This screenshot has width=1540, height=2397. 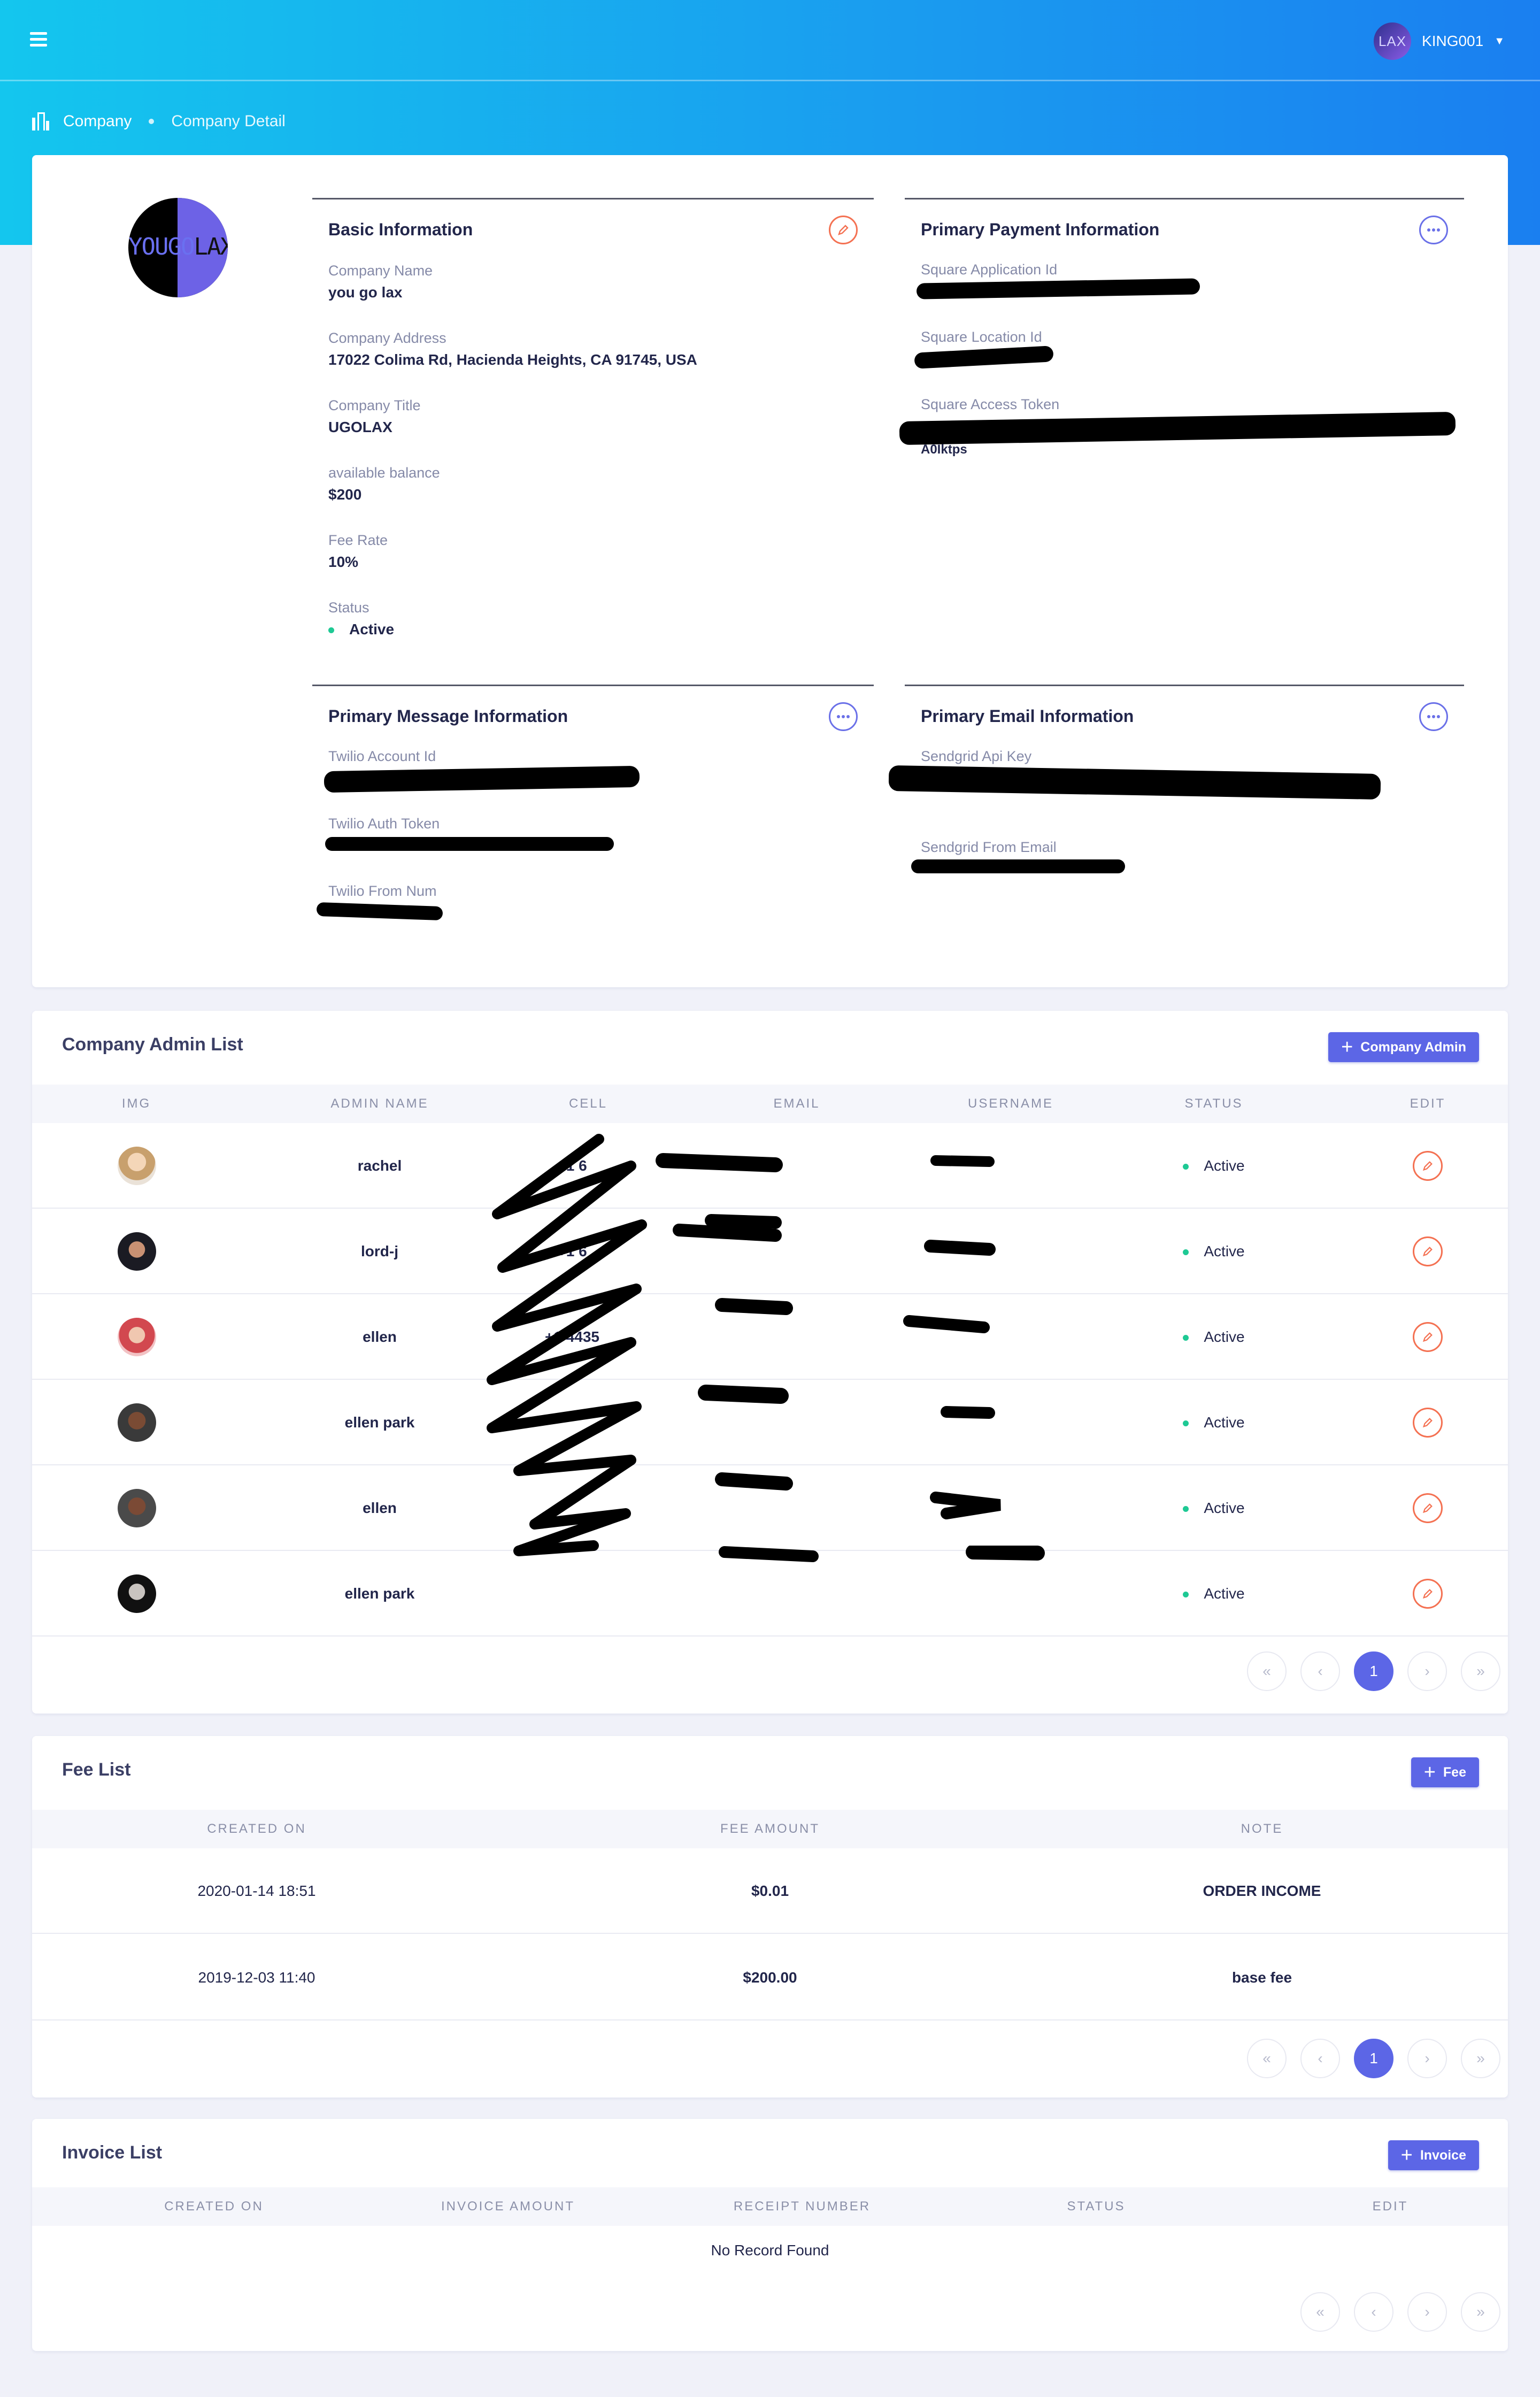 I want to click on company-logo: YOUGOLAX, so click(x=178, y=247).